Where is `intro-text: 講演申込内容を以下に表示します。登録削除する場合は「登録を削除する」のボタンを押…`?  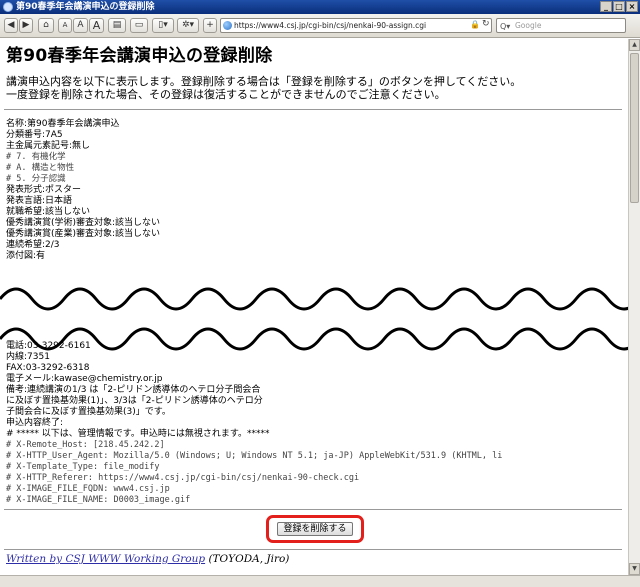 intro-text: 講演申込内容を以下に表示します。登録削除する場合は「登録を削除する」のボタンを押… is located at coordinates (263, 88).